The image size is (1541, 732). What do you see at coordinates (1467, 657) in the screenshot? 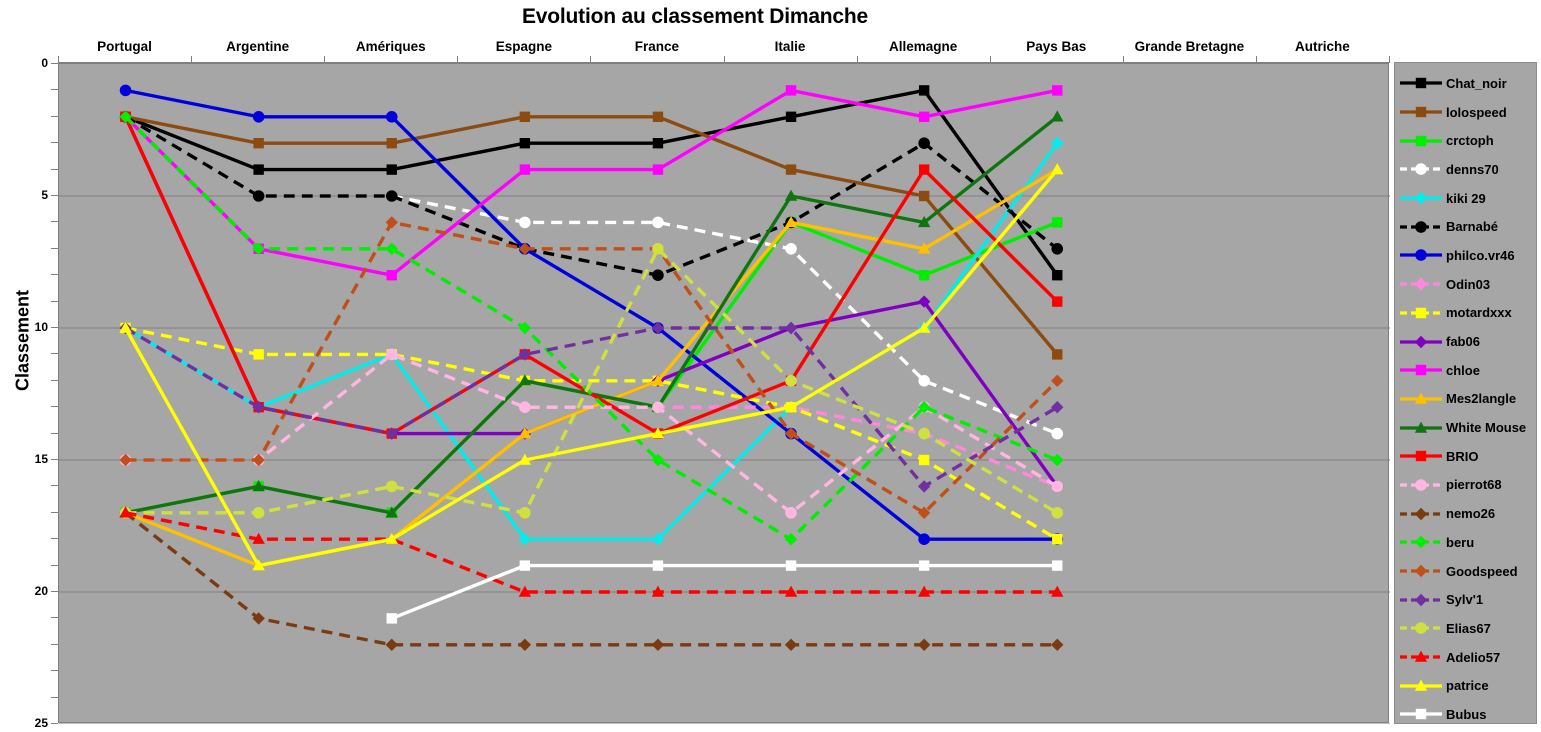
I see `legend-item: Adelio57` at bounding box center [1467, 657].